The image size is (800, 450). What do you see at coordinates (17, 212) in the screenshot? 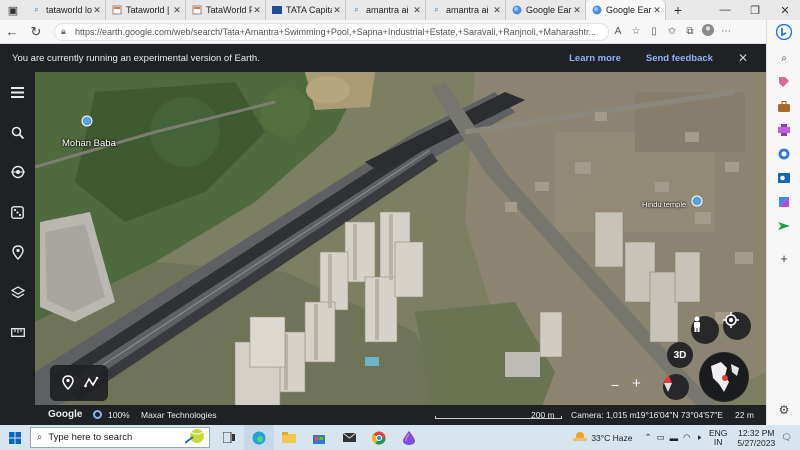
I see `dice-icon` at bounding box center [17, 212].